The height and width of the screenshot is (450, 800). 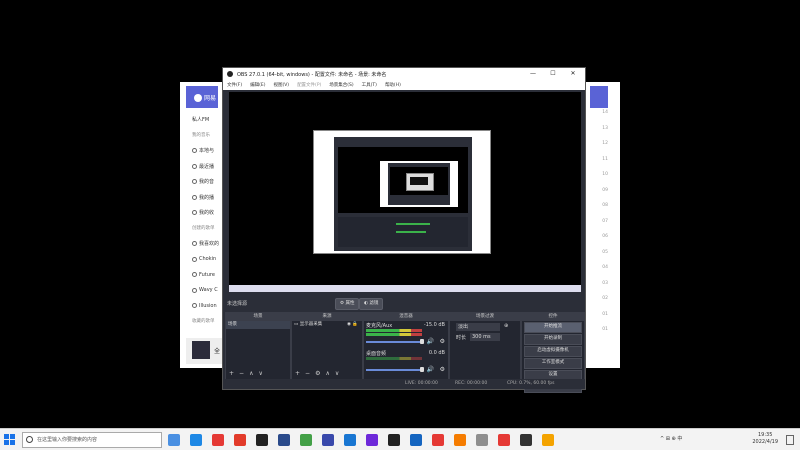 What do you see at coordinates (327, 325) in the screenshot?
I see `source-item: ▭ 显示器采集 ◉ 🔒` at bounding box center [327, 325].